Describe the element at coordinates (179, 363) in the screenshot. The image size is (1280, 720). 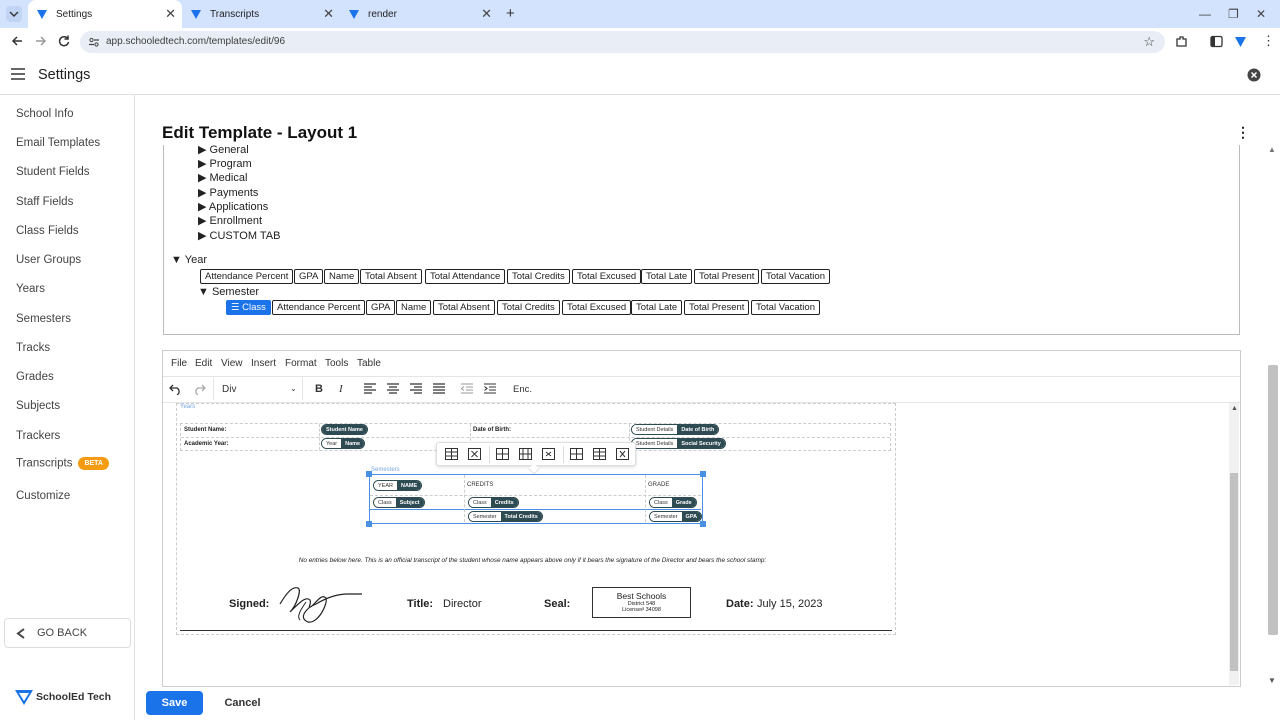
I see `menu-file: File` at that location.